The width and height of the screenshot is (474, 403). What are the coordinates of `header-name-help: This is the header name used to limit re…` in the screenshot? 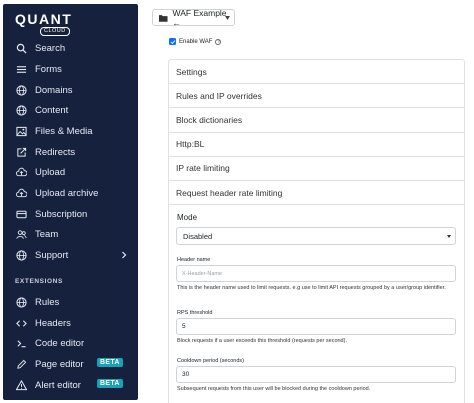 It's located at (311, 288).